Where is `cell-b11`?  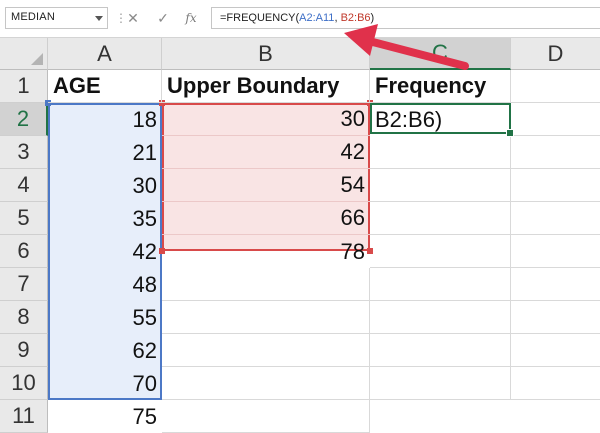 cell-b11 is located at coordinates (266, 416).